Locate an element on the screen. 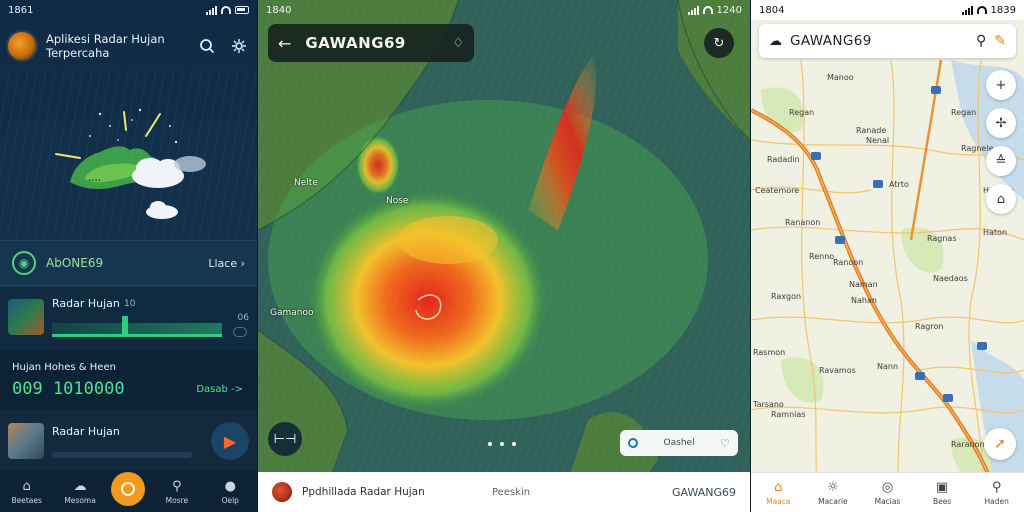 This screenshot has height=512, width=1024. chevron-right-icon: › is located at coordinates (242, 263).